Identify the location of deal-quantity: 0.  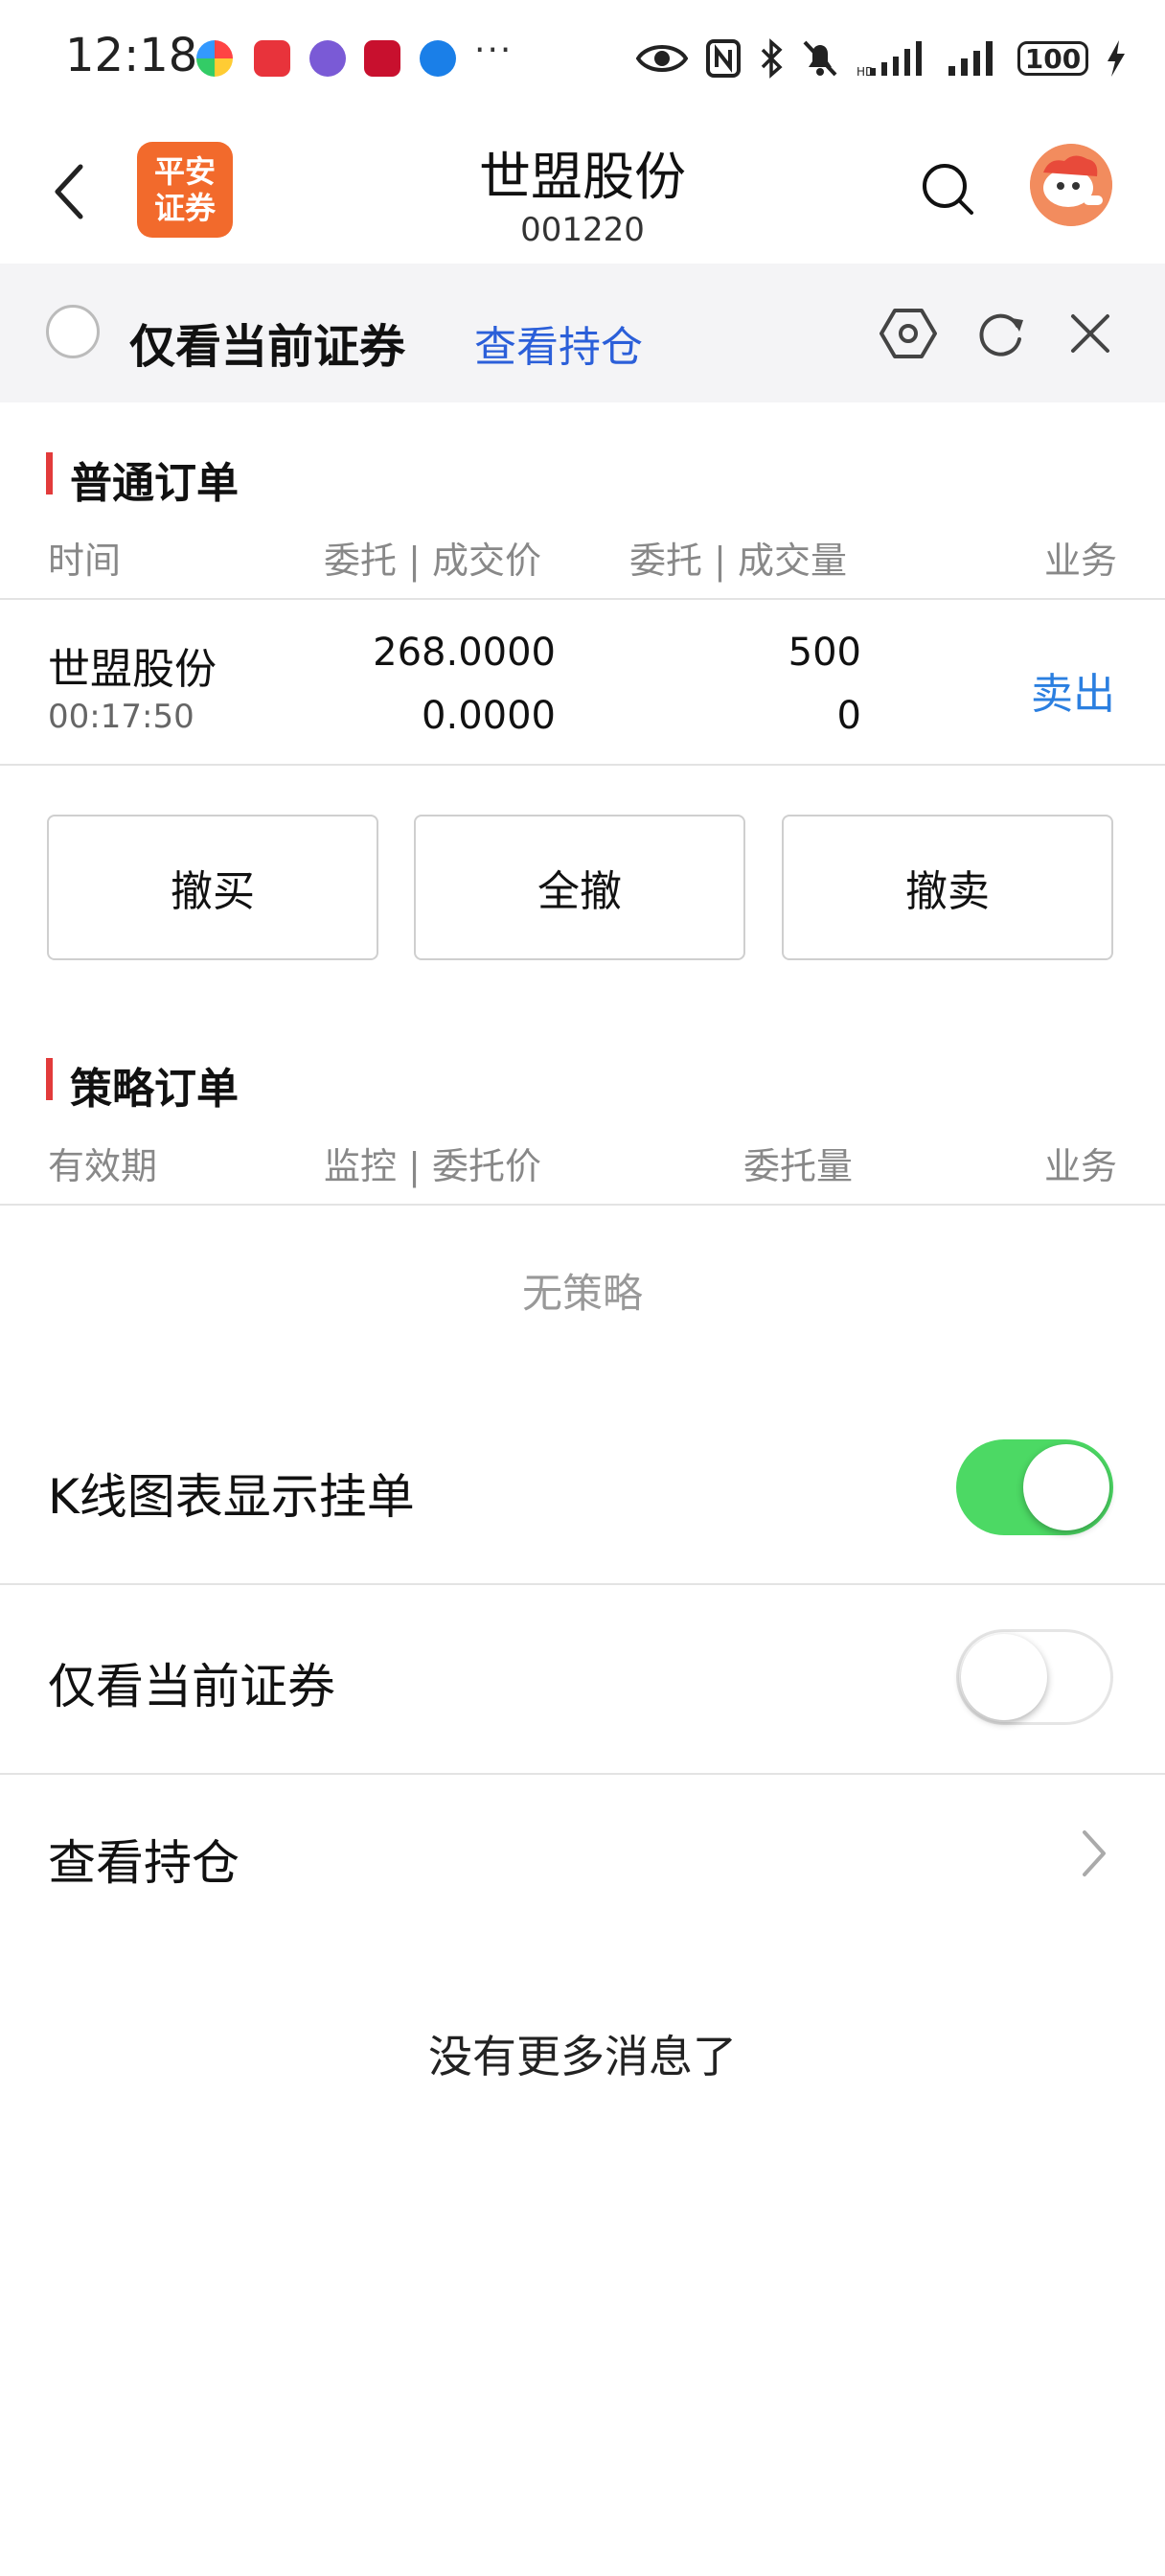
(849, 716).